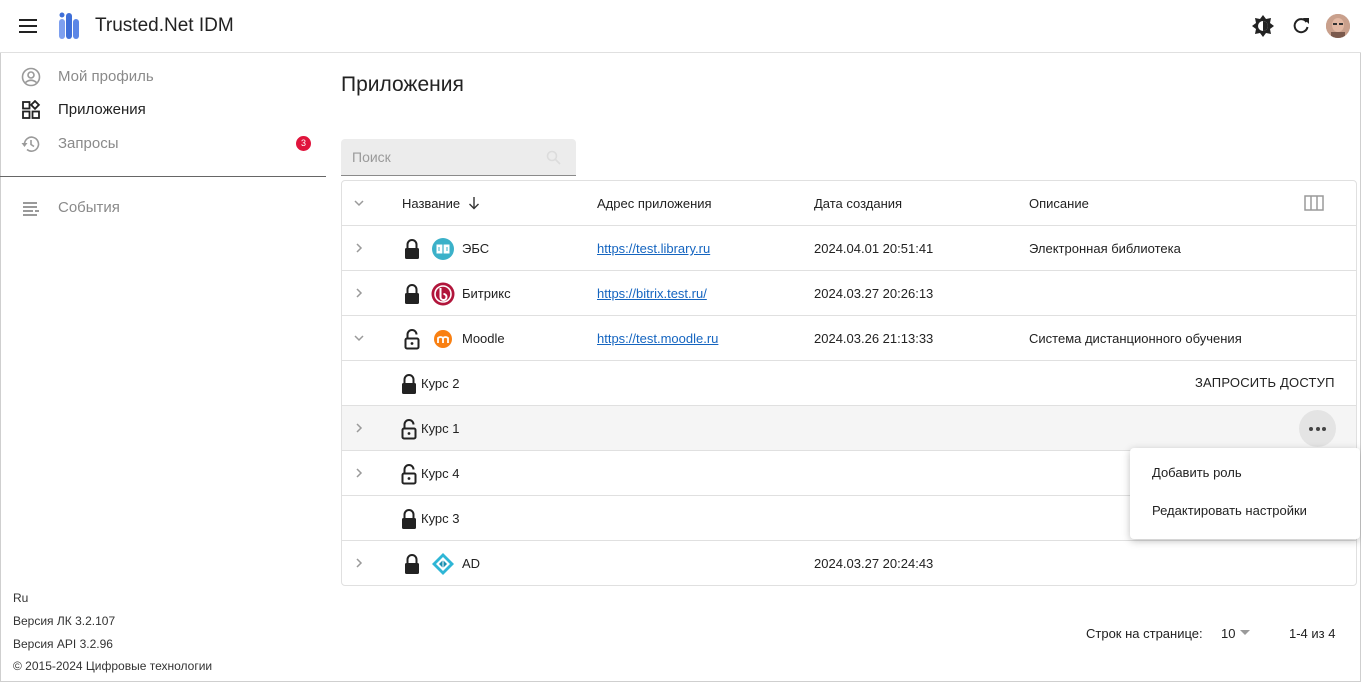  Describe the element at coordinates (654, 203) in the screenshot. I see `column-header-address: Адрес приложения` at that location.